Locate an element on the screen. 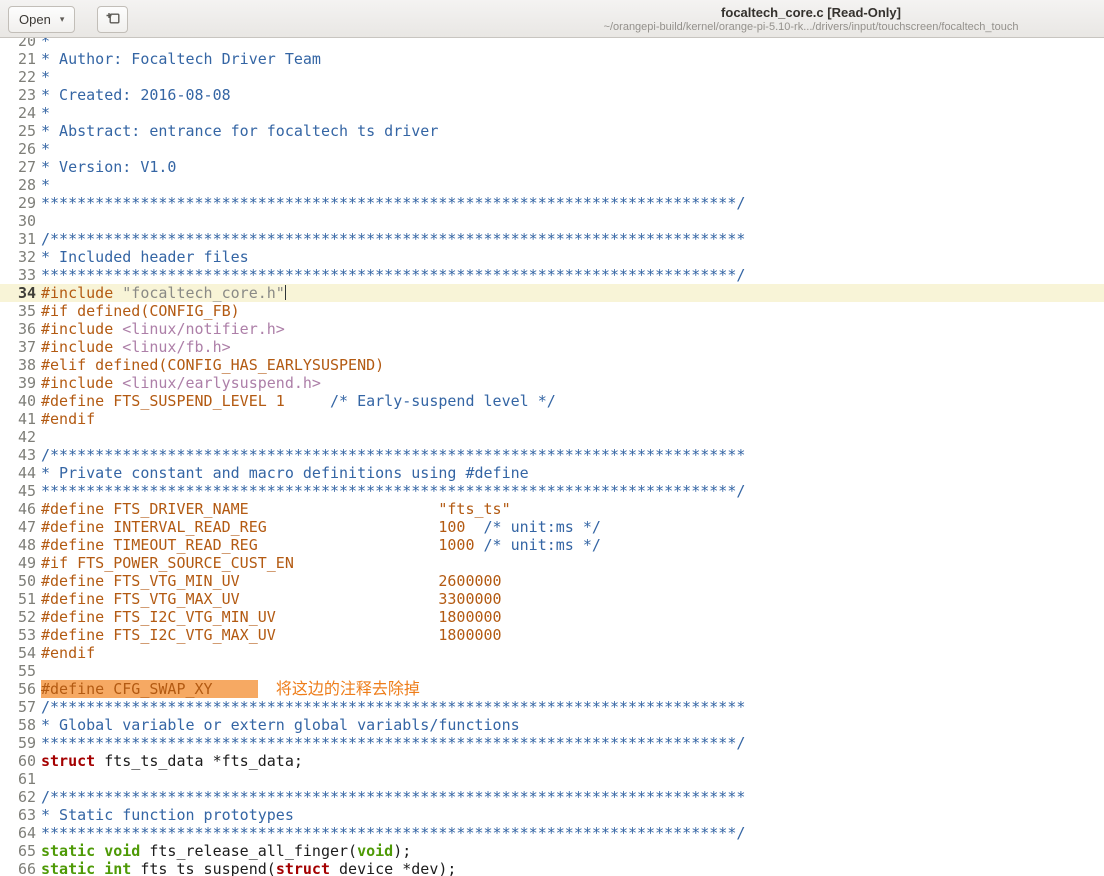  code-token: #if FTS_POWER_SOURCE_CUST_EN is located at coordinates (167, 563).